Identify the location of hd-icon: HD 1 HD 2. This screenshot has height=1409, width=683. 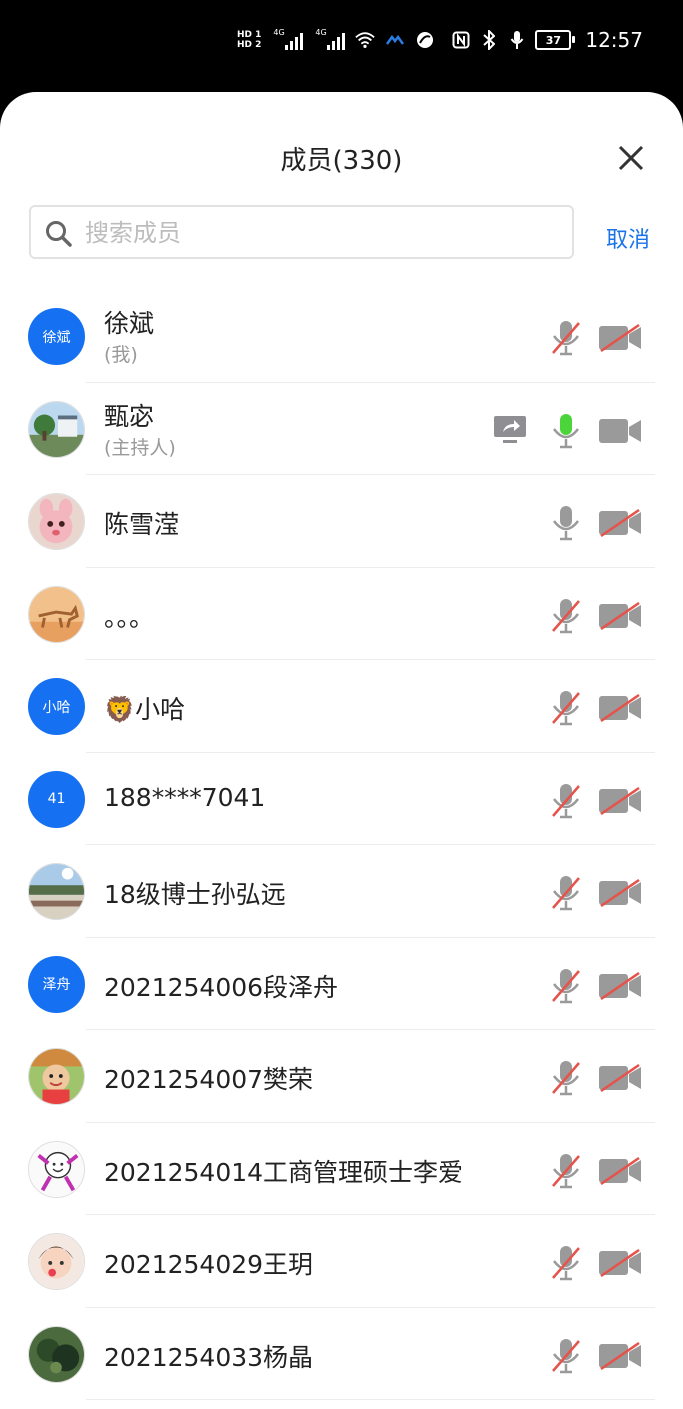
(249, 40).